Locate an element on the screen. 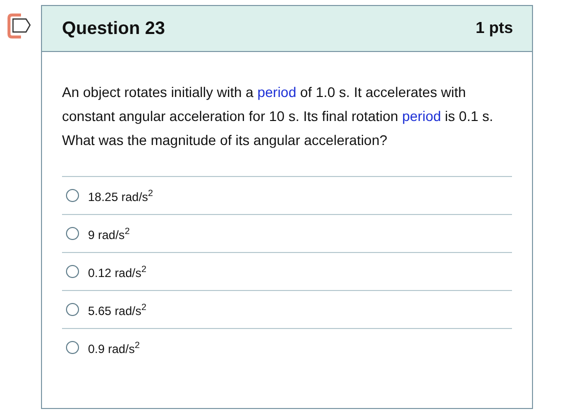  answer-label: 5.65 rad/s$^{2}$ is located at coordinates (117, 310).